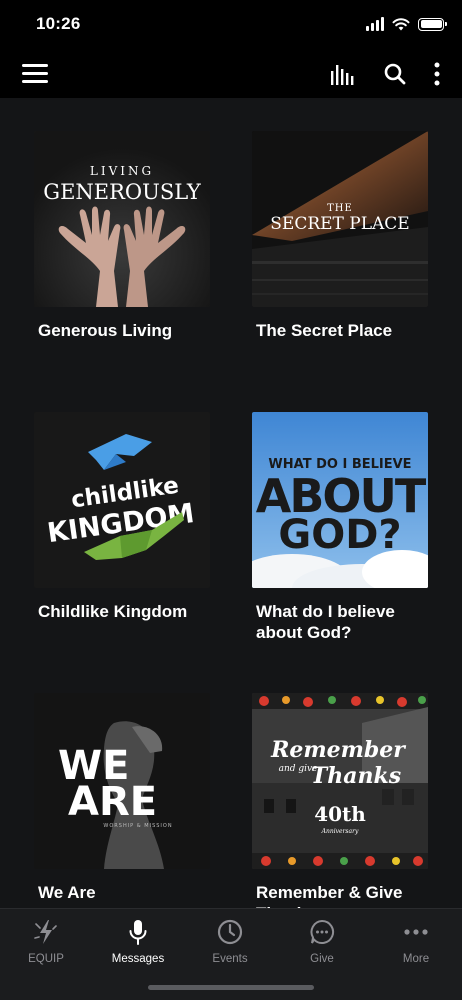 The image size is (462, 1000). What do you see at coordinates (340, 330) in the screenshot?
I see `series-title: The Secret Place` at bounding box center [340, 330].